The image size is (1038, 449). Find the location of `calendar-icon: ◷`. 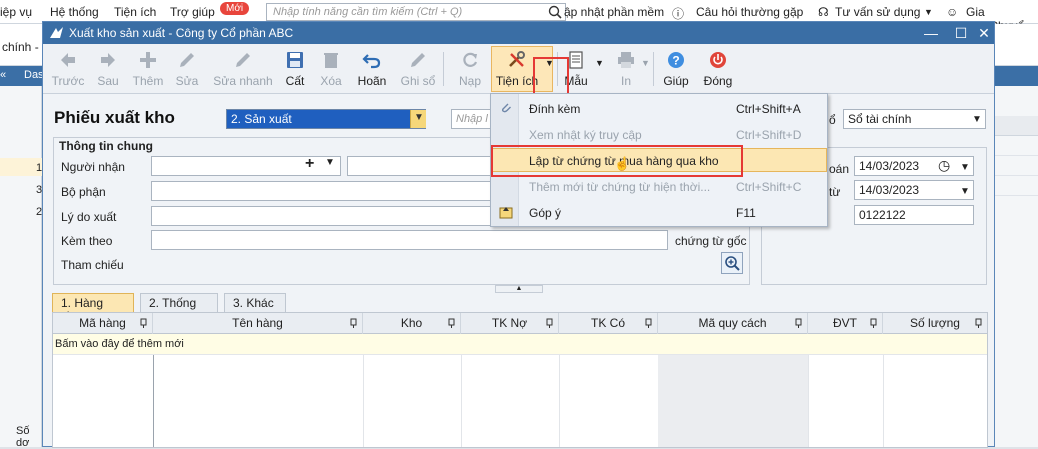

calendar-icon: ◷ is located at coordinates (944, 165).